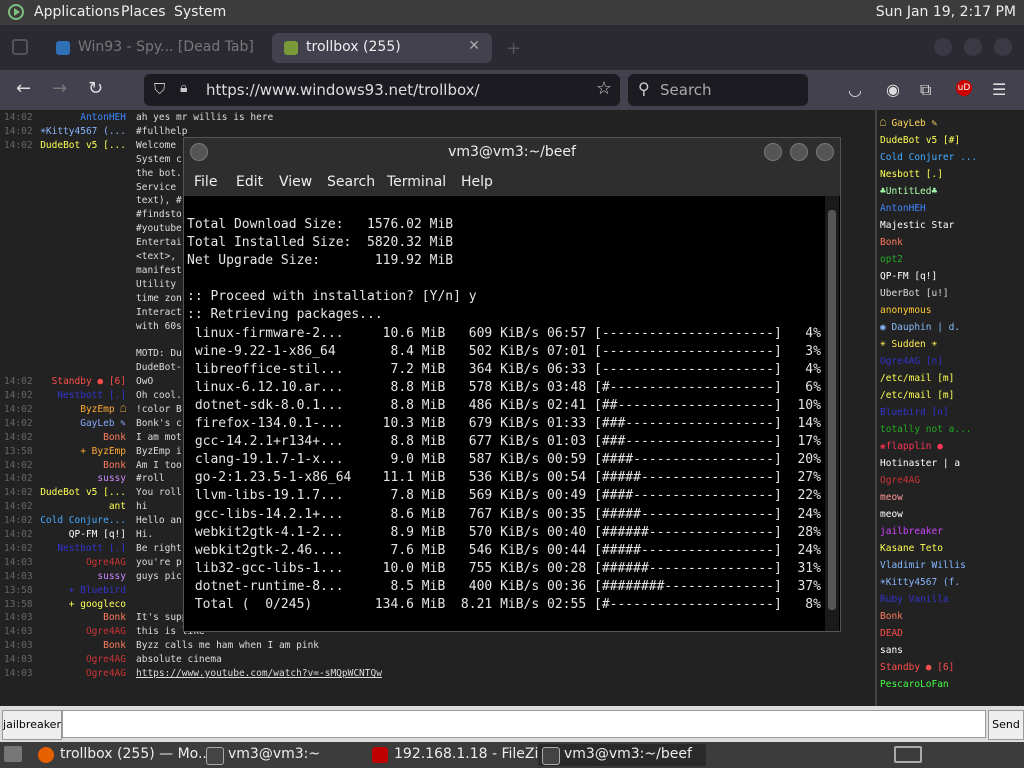 This screenshot has width=1024, height=768. I want to click on send-button: Send, so click(1006, 725).